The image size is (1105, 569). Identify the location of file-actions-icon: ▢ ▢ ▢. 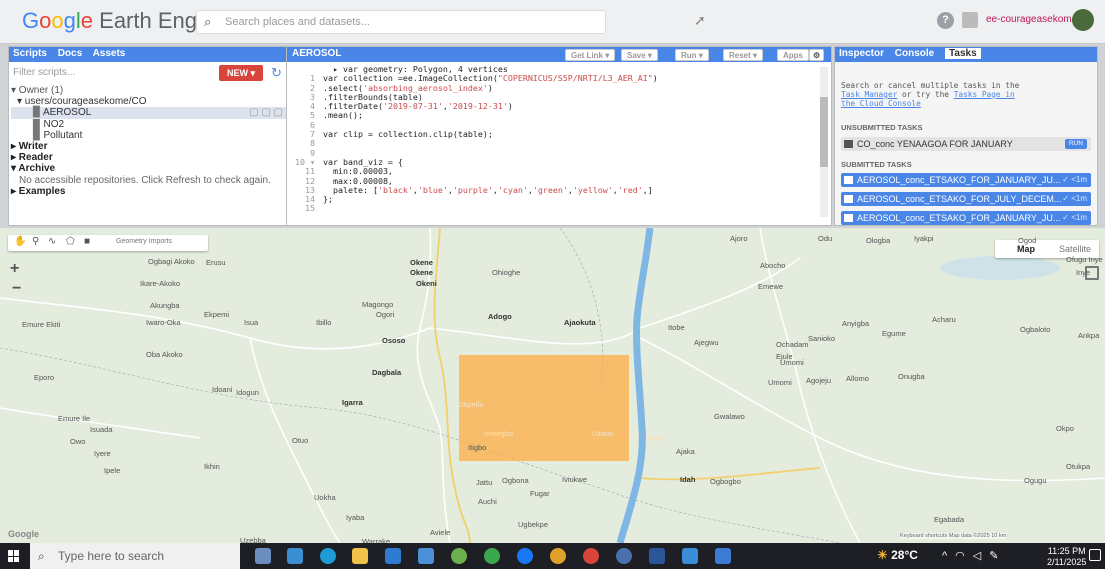
(266, 112).